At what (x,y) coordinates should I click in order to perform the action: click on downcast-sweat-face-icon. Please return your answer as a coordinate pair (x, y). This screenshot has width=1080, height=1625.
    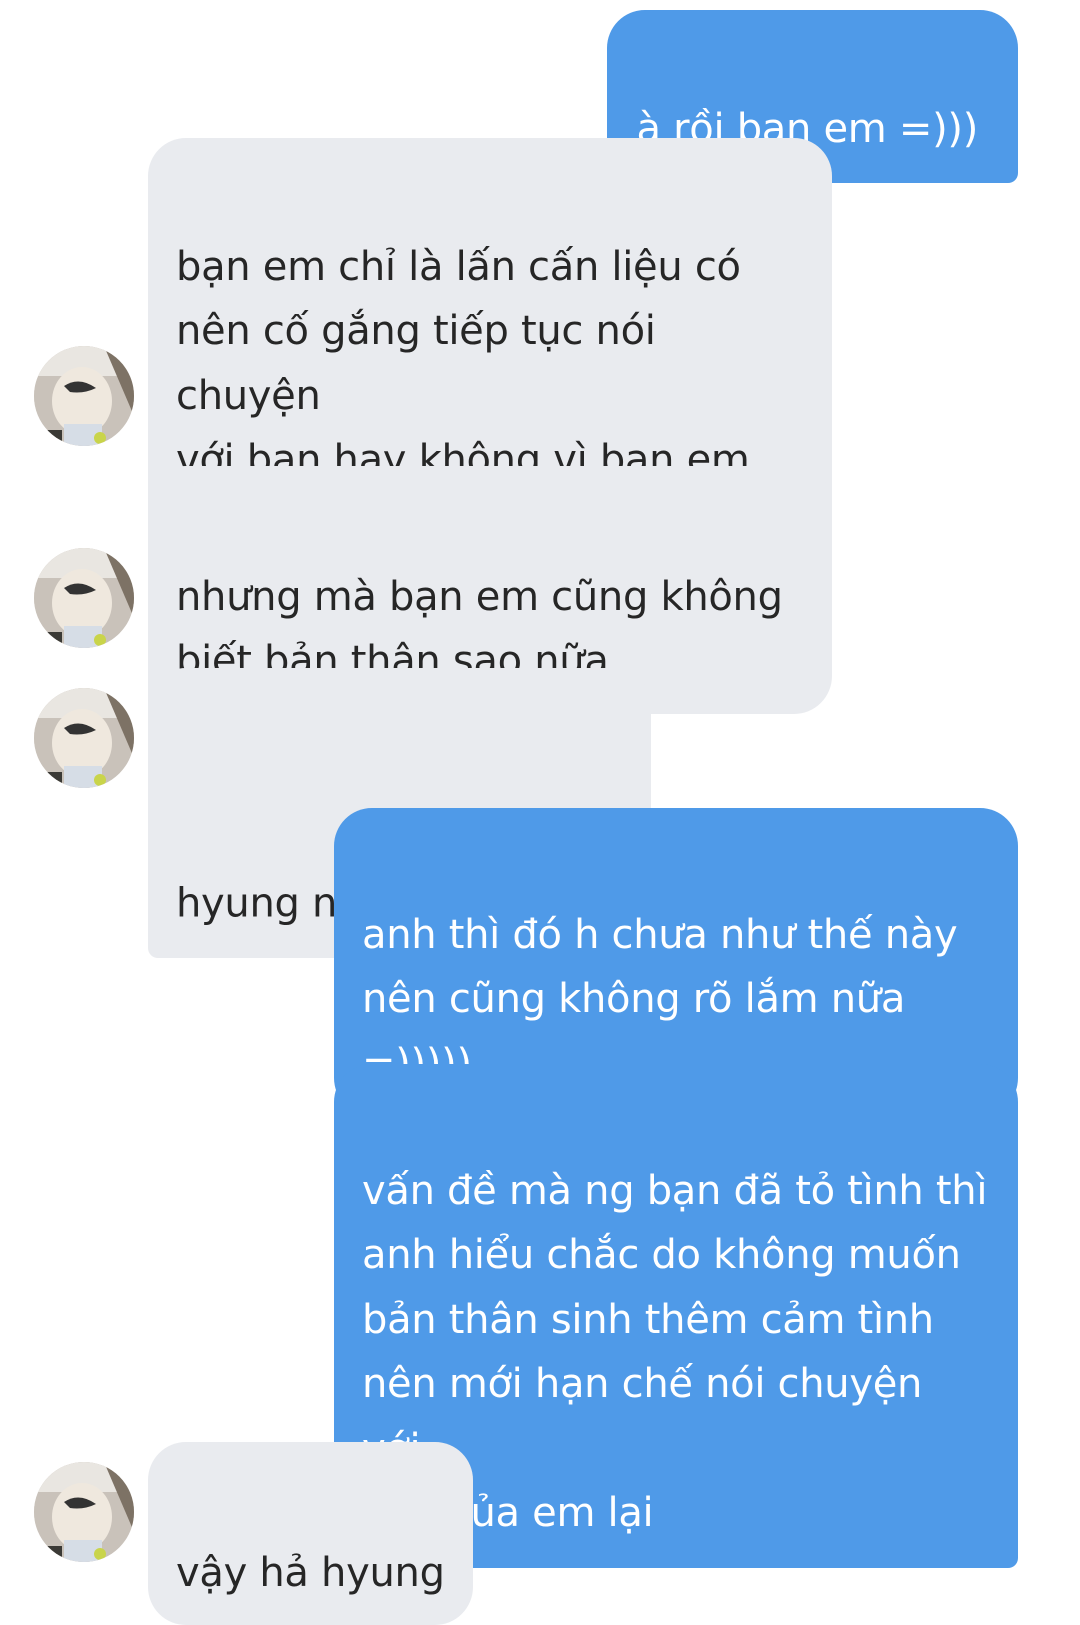
    Looking at the image, I should click on (596, 821).